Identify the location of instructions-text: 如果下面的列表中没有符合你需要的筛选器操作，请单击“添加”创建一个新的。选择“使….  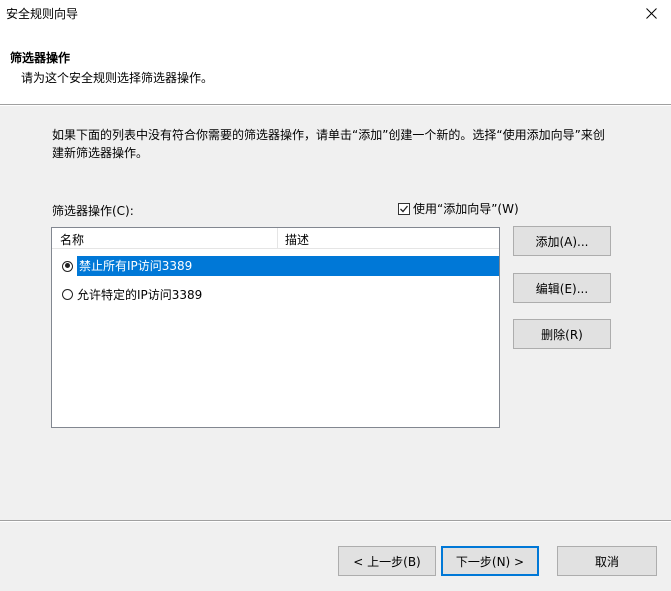
(328, 144).